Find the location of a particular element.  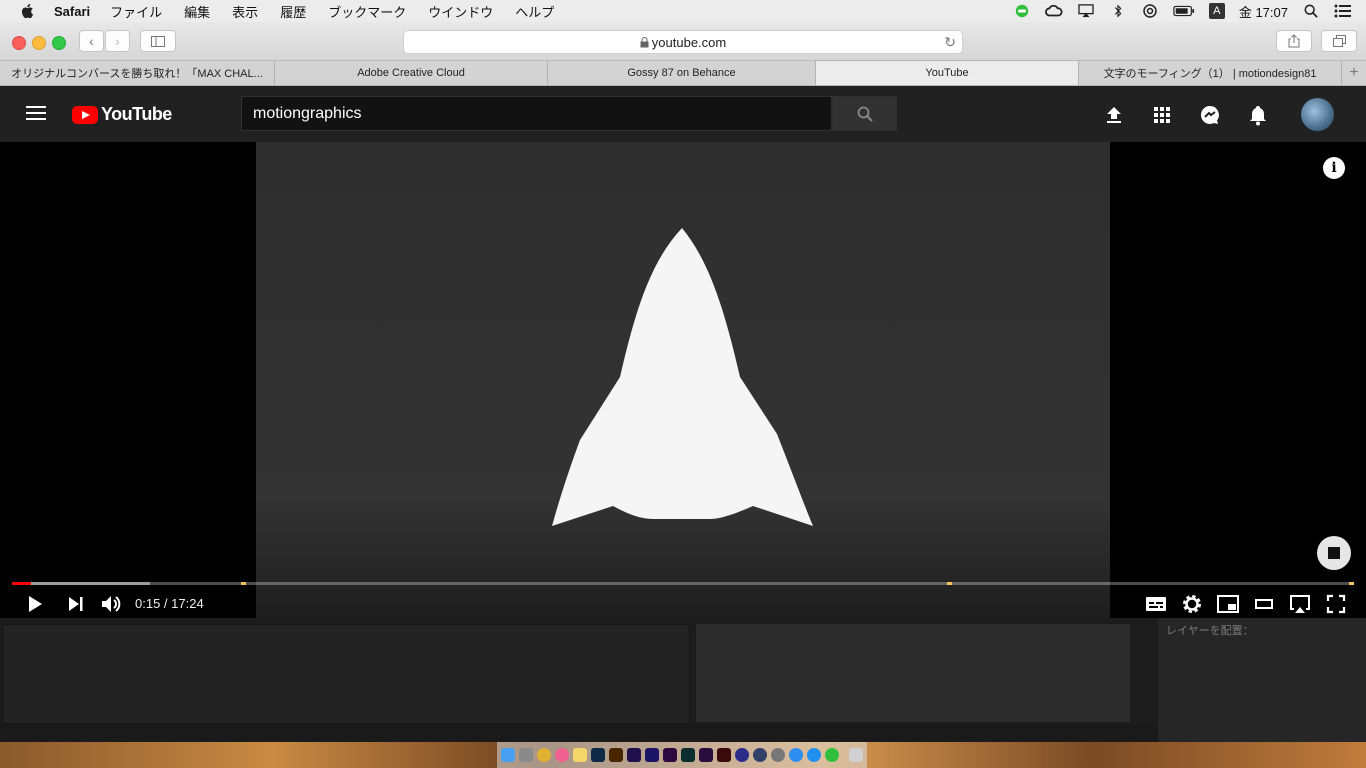

wifi-icon is located at coordinates (1150, 11).